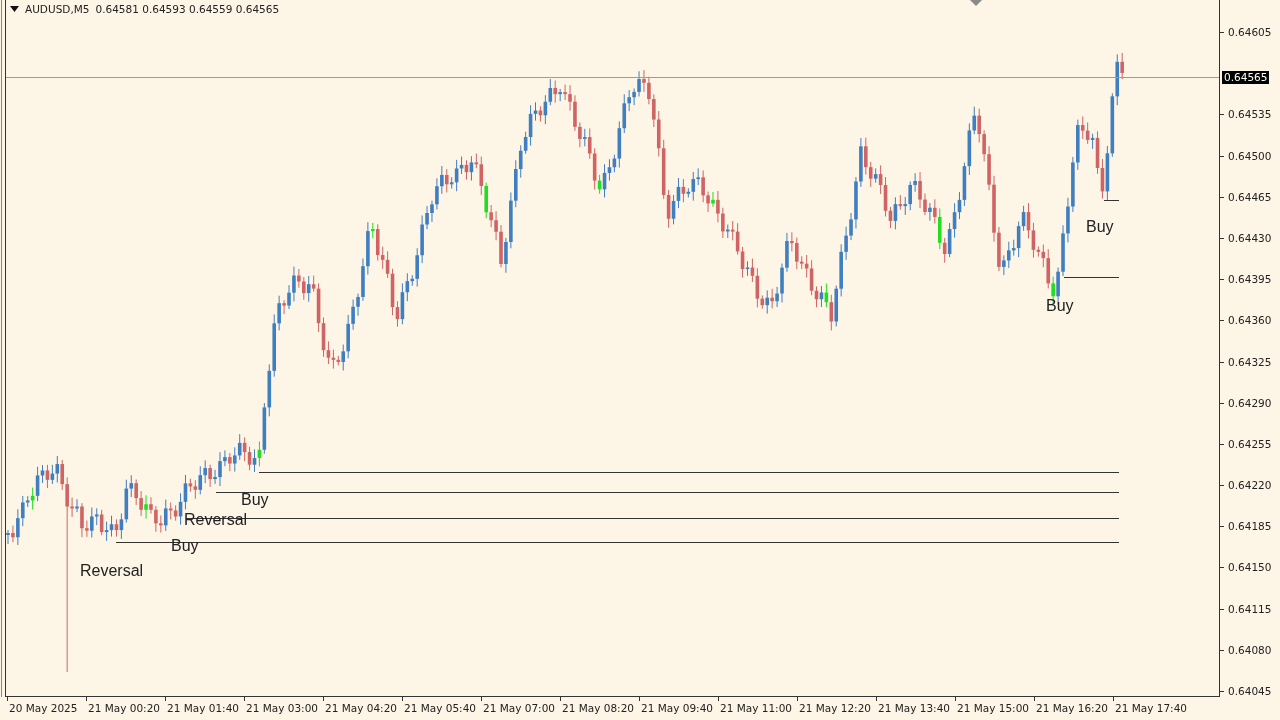  Describe the element at coordinates (976, 3) in the screenshot. I see `shift-marker-icon` at that location.